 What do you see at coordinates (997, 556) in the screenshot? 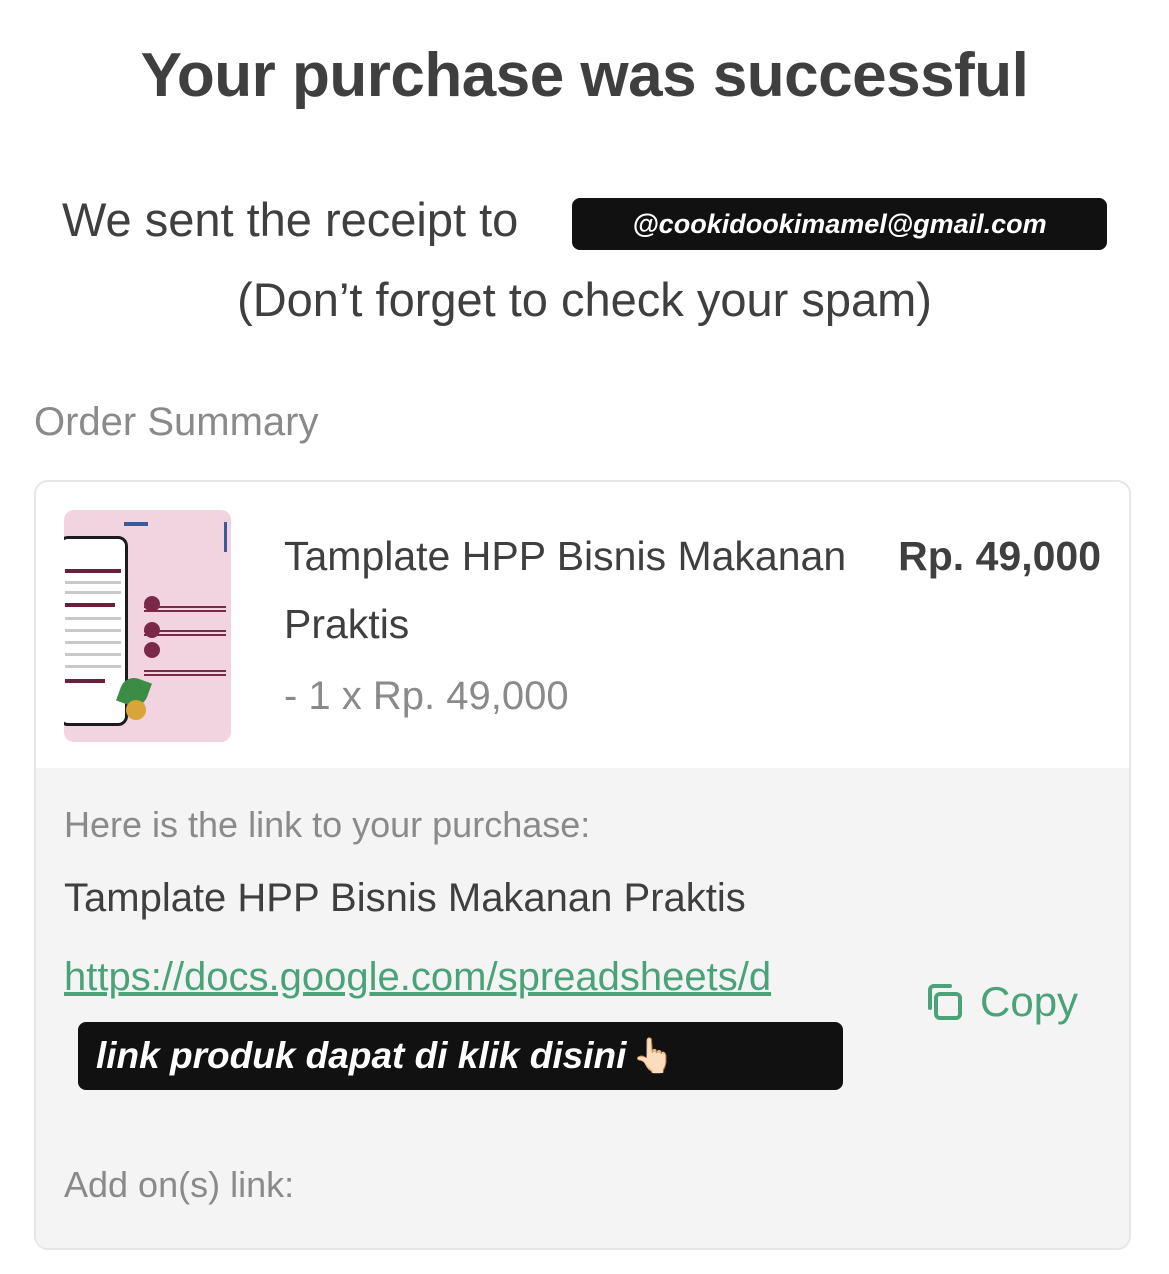
I see `product-price: Rp. 49,000` at bounding box center [997, 556].